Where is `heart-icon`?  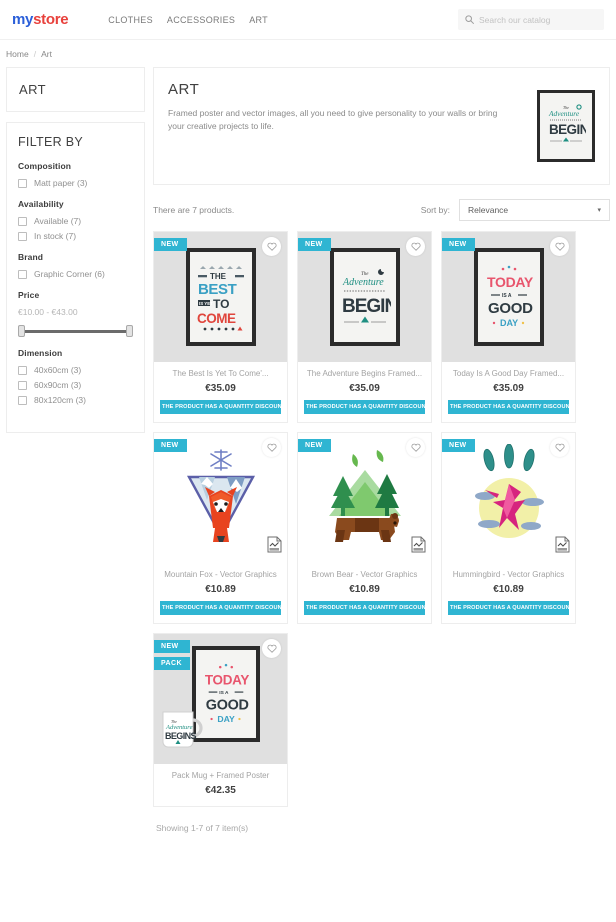 heart-icon is located at coordinates (271, 648).